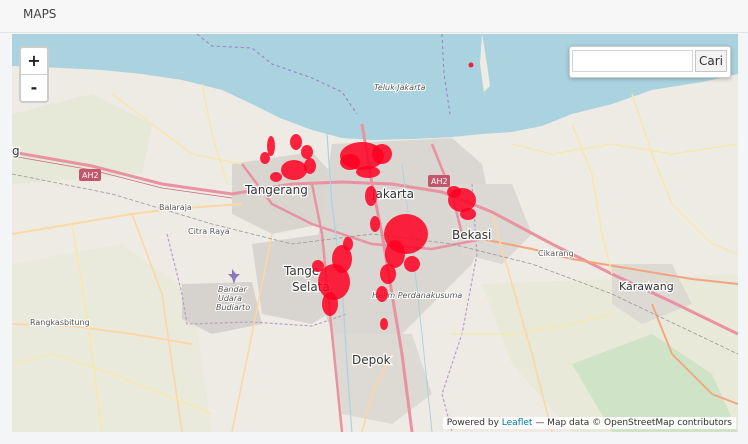 The image size is (748, 444). Describe the element at coordinates (40, 14) in the screenshot. I see `panel-title: MAPS` at that location.